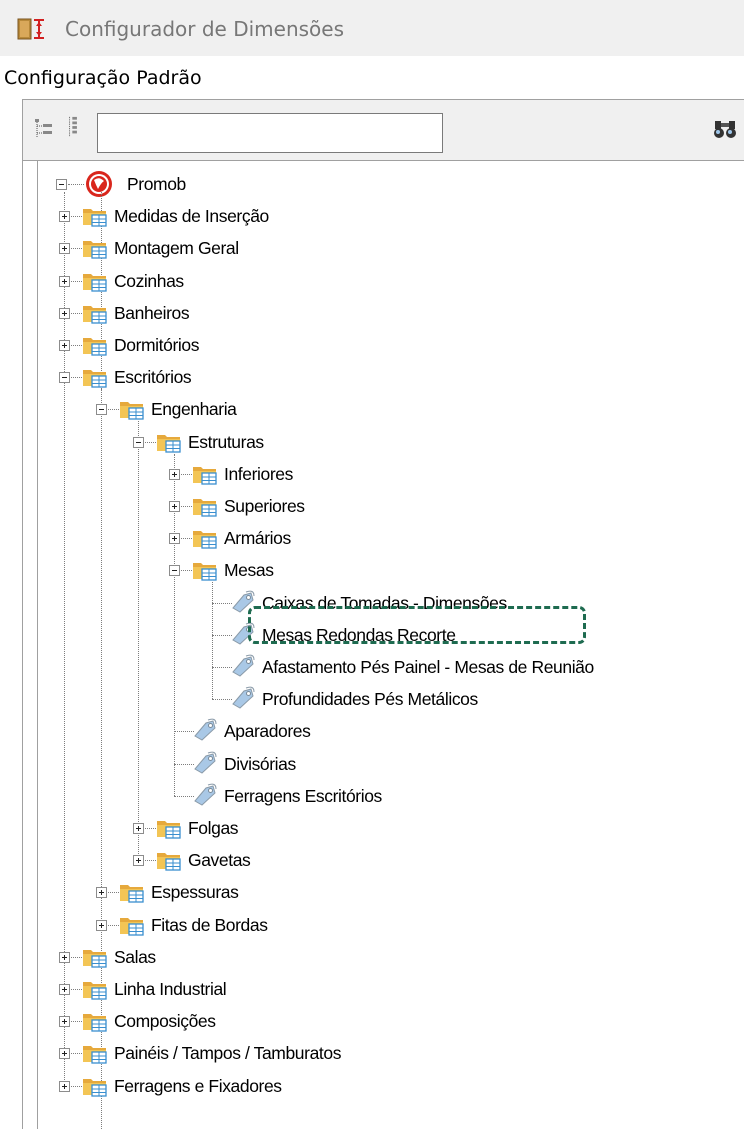 This screenshot has height=1129, width=744. I want to click on tree-node-label: Inferiores, so click(258, 473).